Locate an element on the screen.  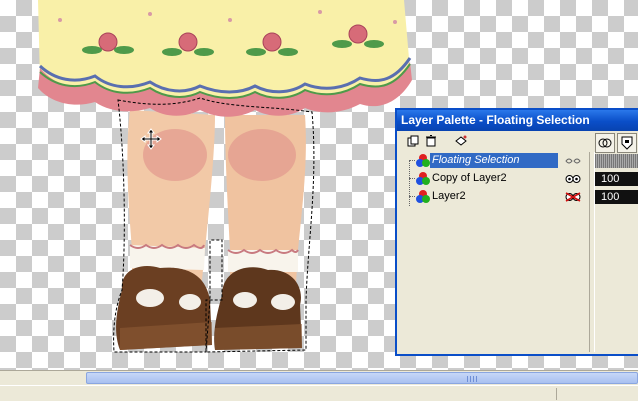
visibility-eye-icon is located at coordinates (573, 178).